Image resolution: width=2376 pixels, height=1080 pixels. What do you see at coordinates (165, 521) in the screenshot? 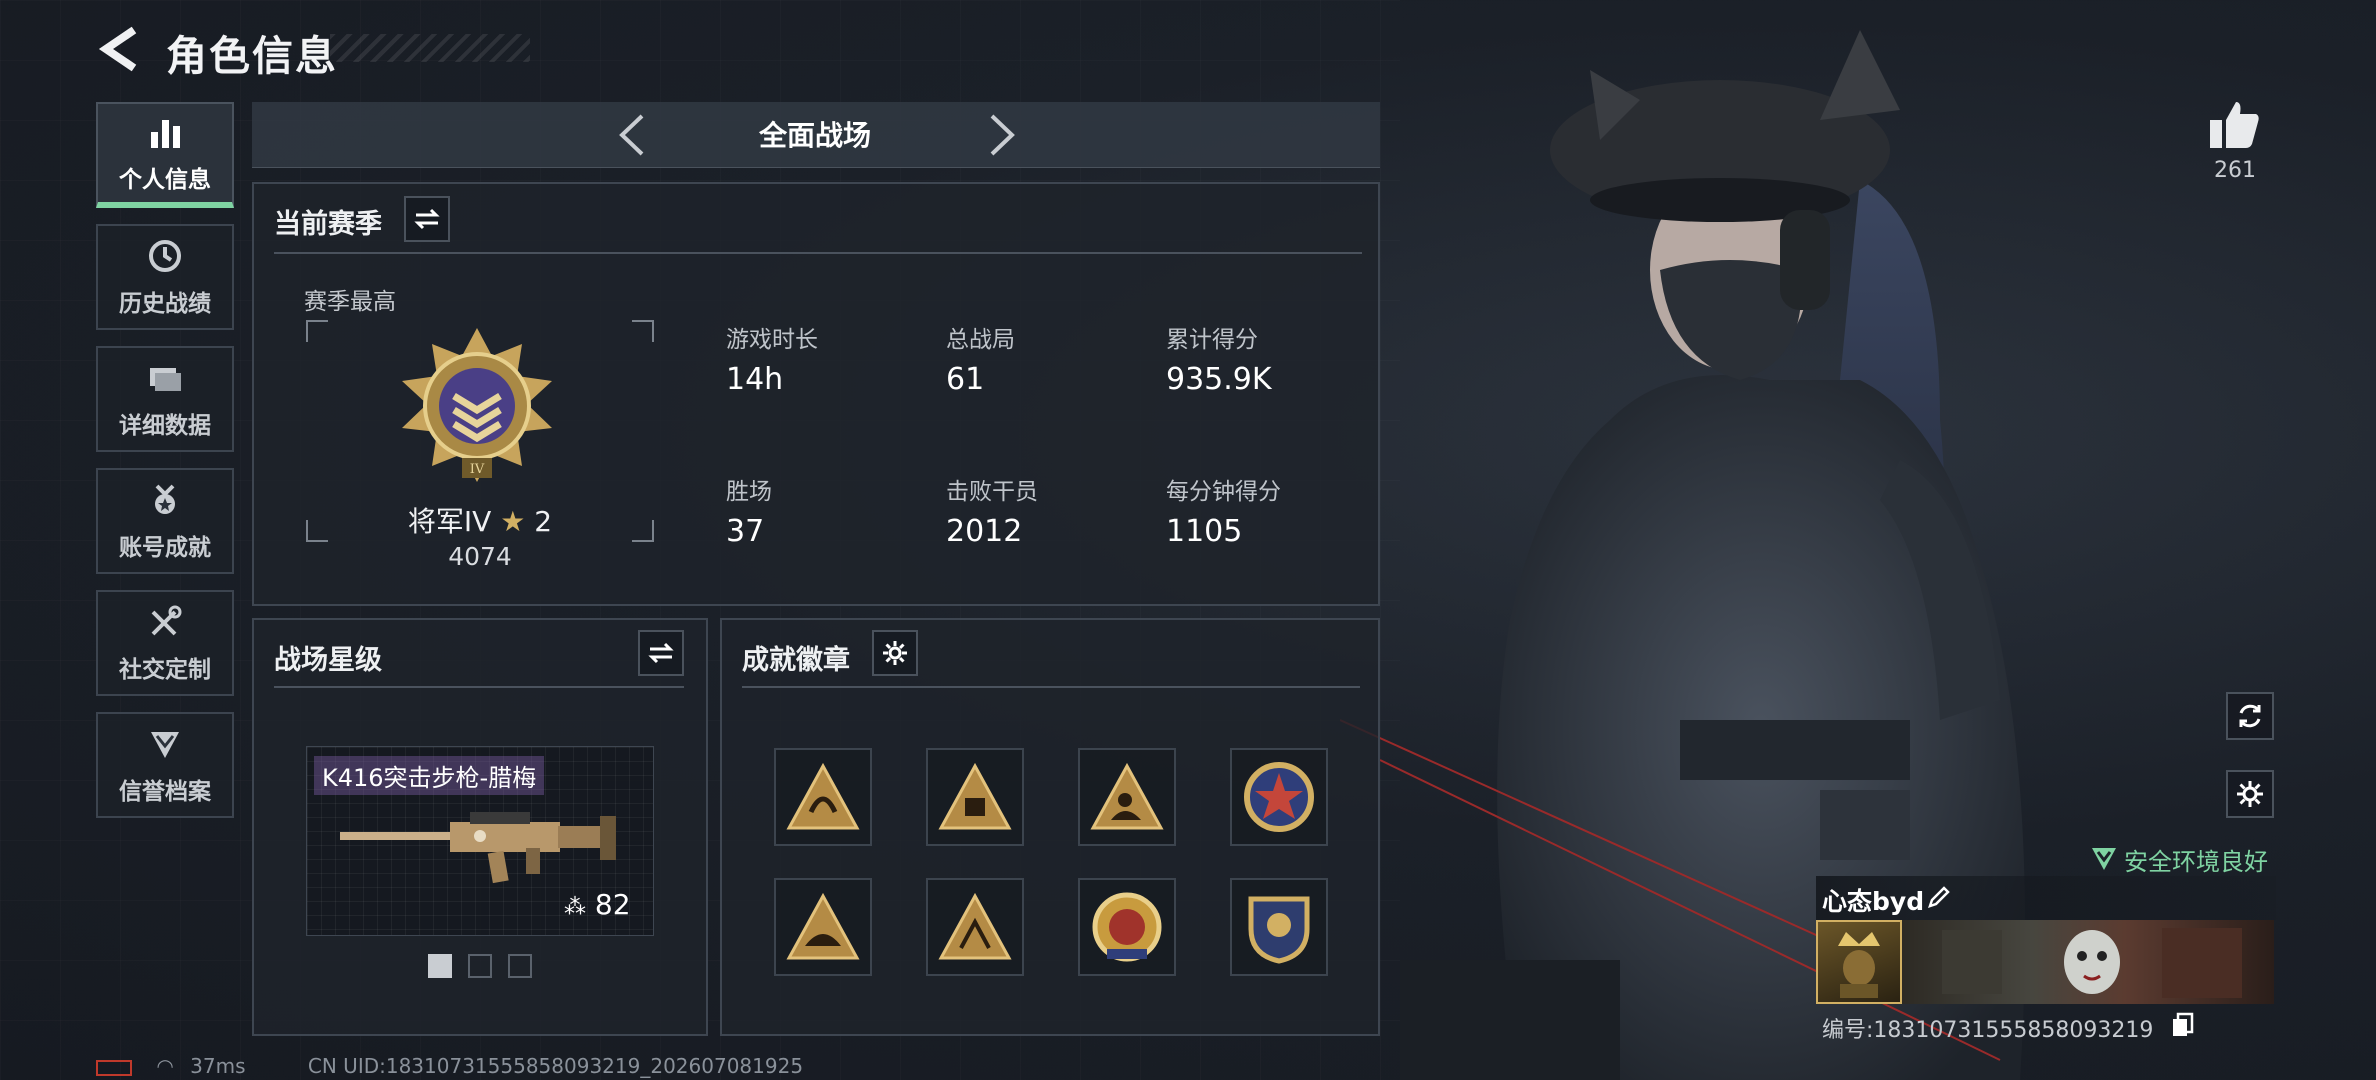
I see `sidebar-item-achievements: 账号成就` at bounding box center [165, 521].